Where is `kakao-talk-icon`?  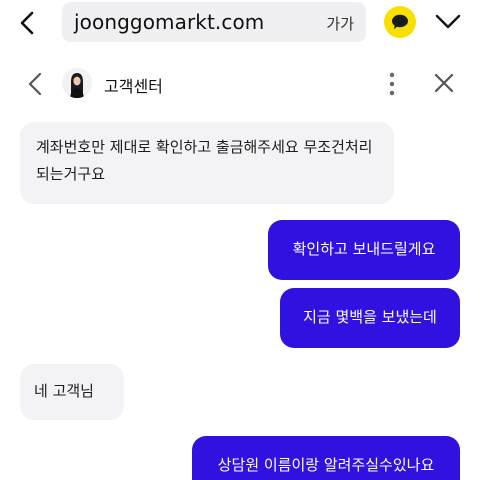 kakao-talk-icon is located at coordinates (400, 21).